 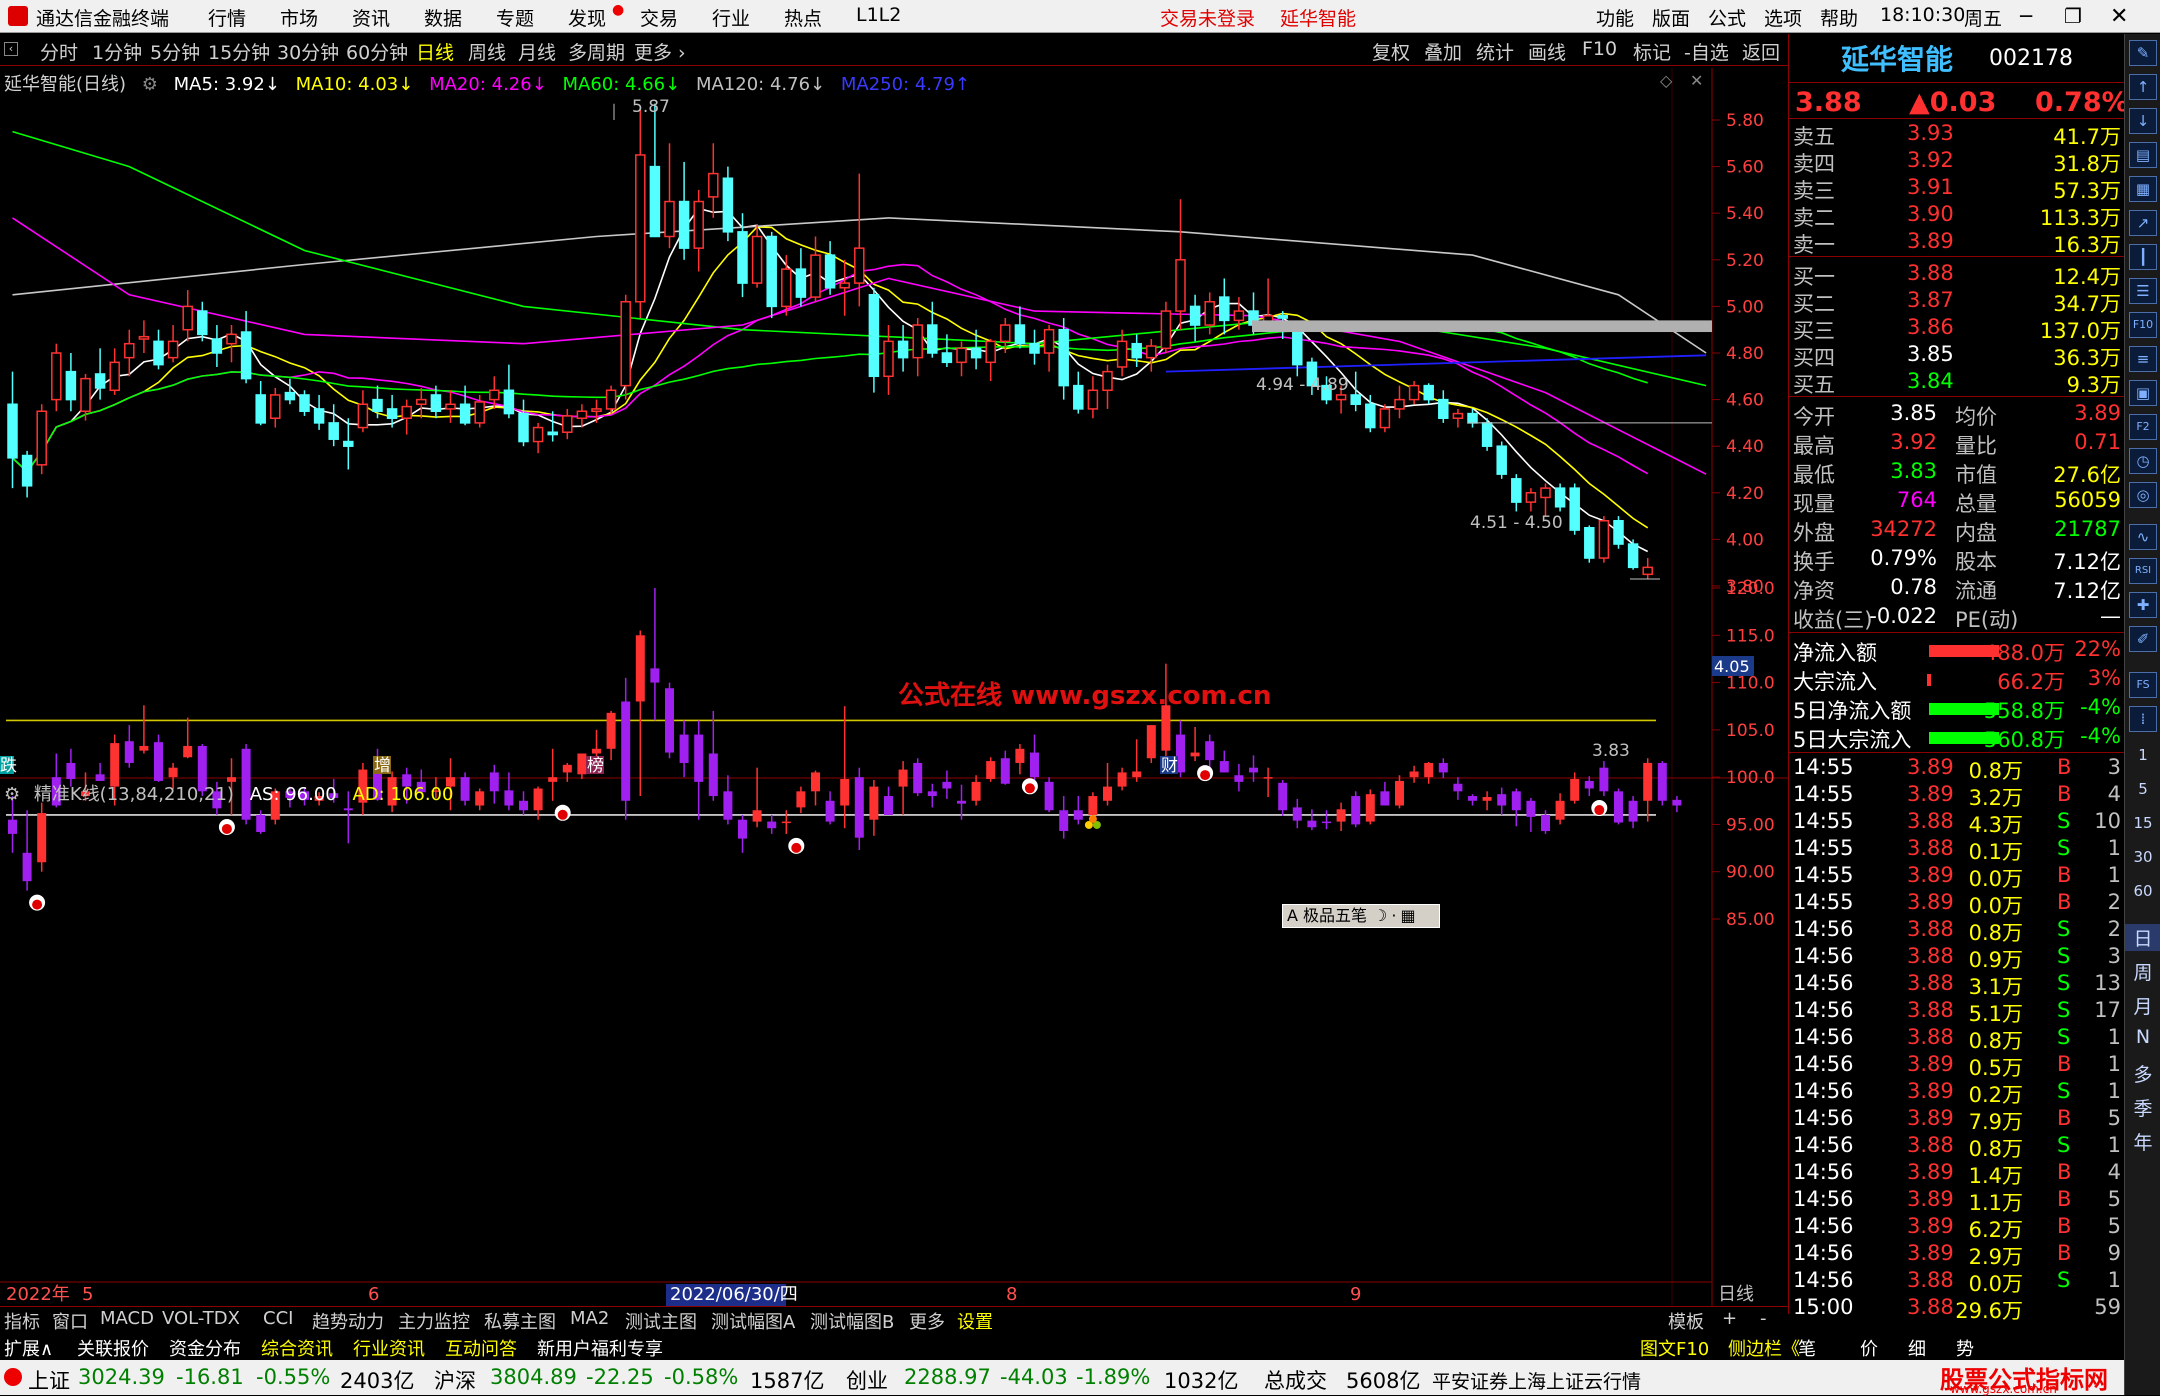 What do you see at coordinates (2142, 891) in the screenshot?
I see `sidebar-period-60: 60` at bounding box center [2142, 891].